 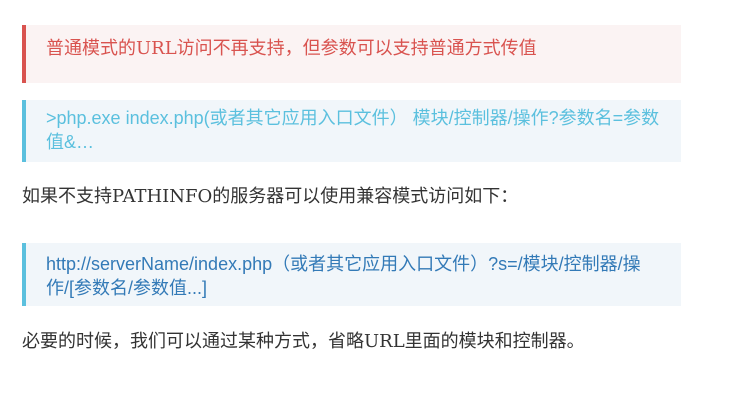 I want to click on outro-paragraph: 必要的时候，我们可以通过某种方式，省略URL里面的模块和控制器。, so click(x=303, y=341).